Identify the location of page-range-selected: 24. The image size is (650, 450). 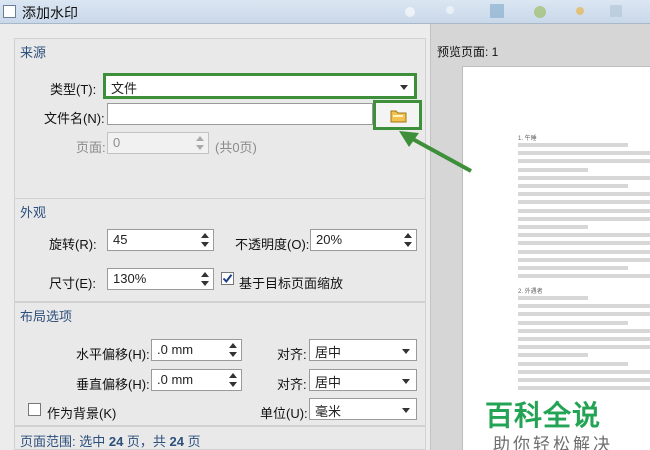
(116, 441).